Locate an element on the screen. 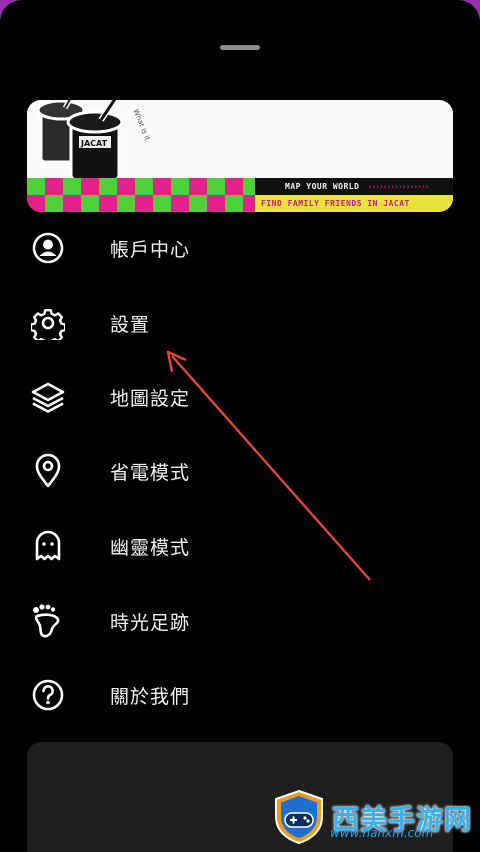 Image resolution: width=480 pixels, height=852 pixels. menu-item-about-us: 關於我們 is located at coordinates (240, 695).